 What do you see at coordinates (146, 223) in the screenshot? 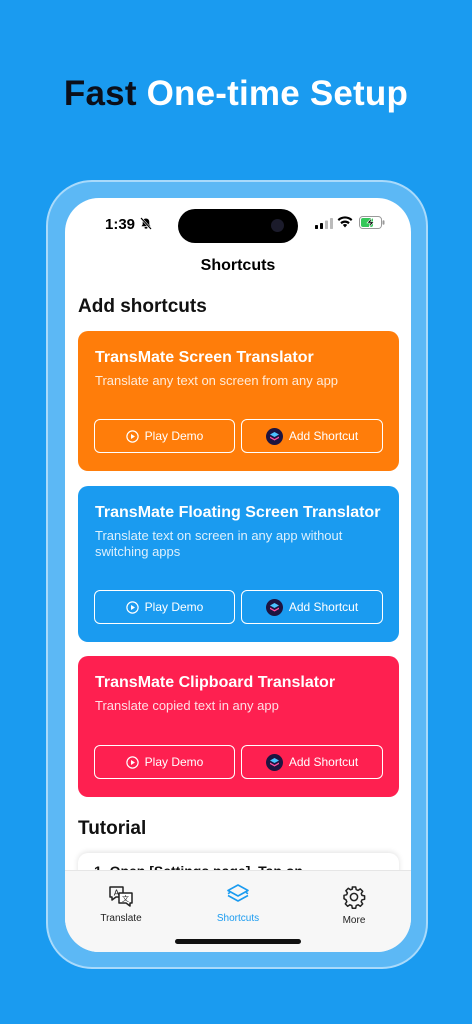
I see `bell-muted-icon` at bounding box center [146, 223].